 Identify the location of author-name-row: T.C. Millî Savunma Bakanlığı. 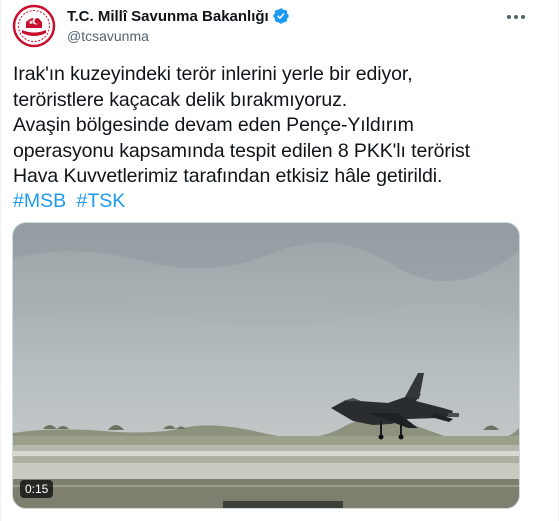
(178, 16).